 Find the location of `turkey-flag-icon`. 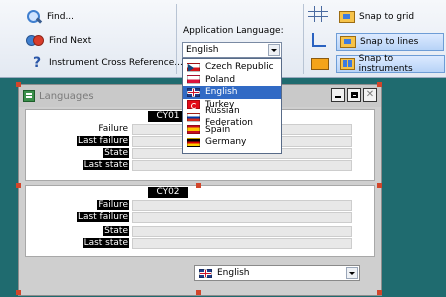

turkey-flag-icon is located at coordinates (193, 105).